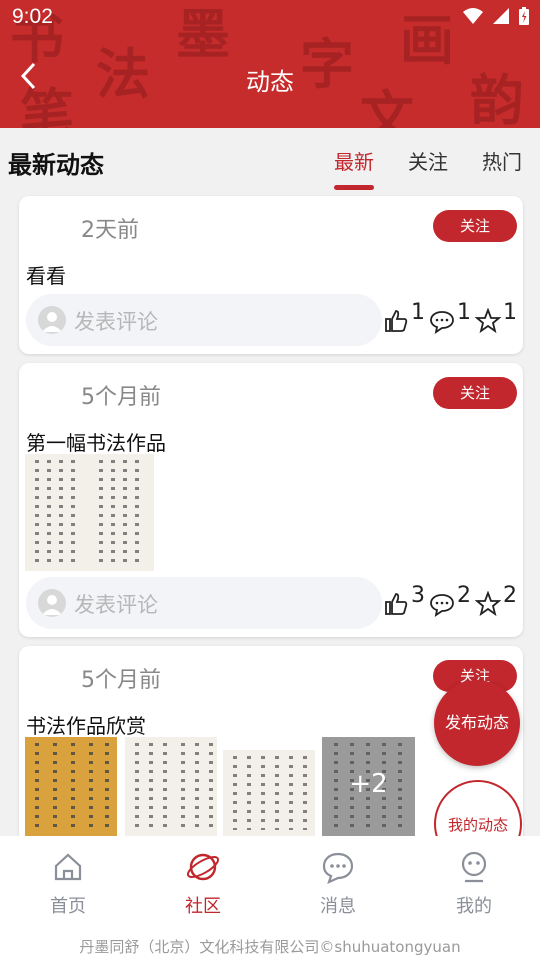  What do you see at coordinates (203, 884) in the screenshot?
I see `nav-community: 社区` at bounding box center [203, 884].